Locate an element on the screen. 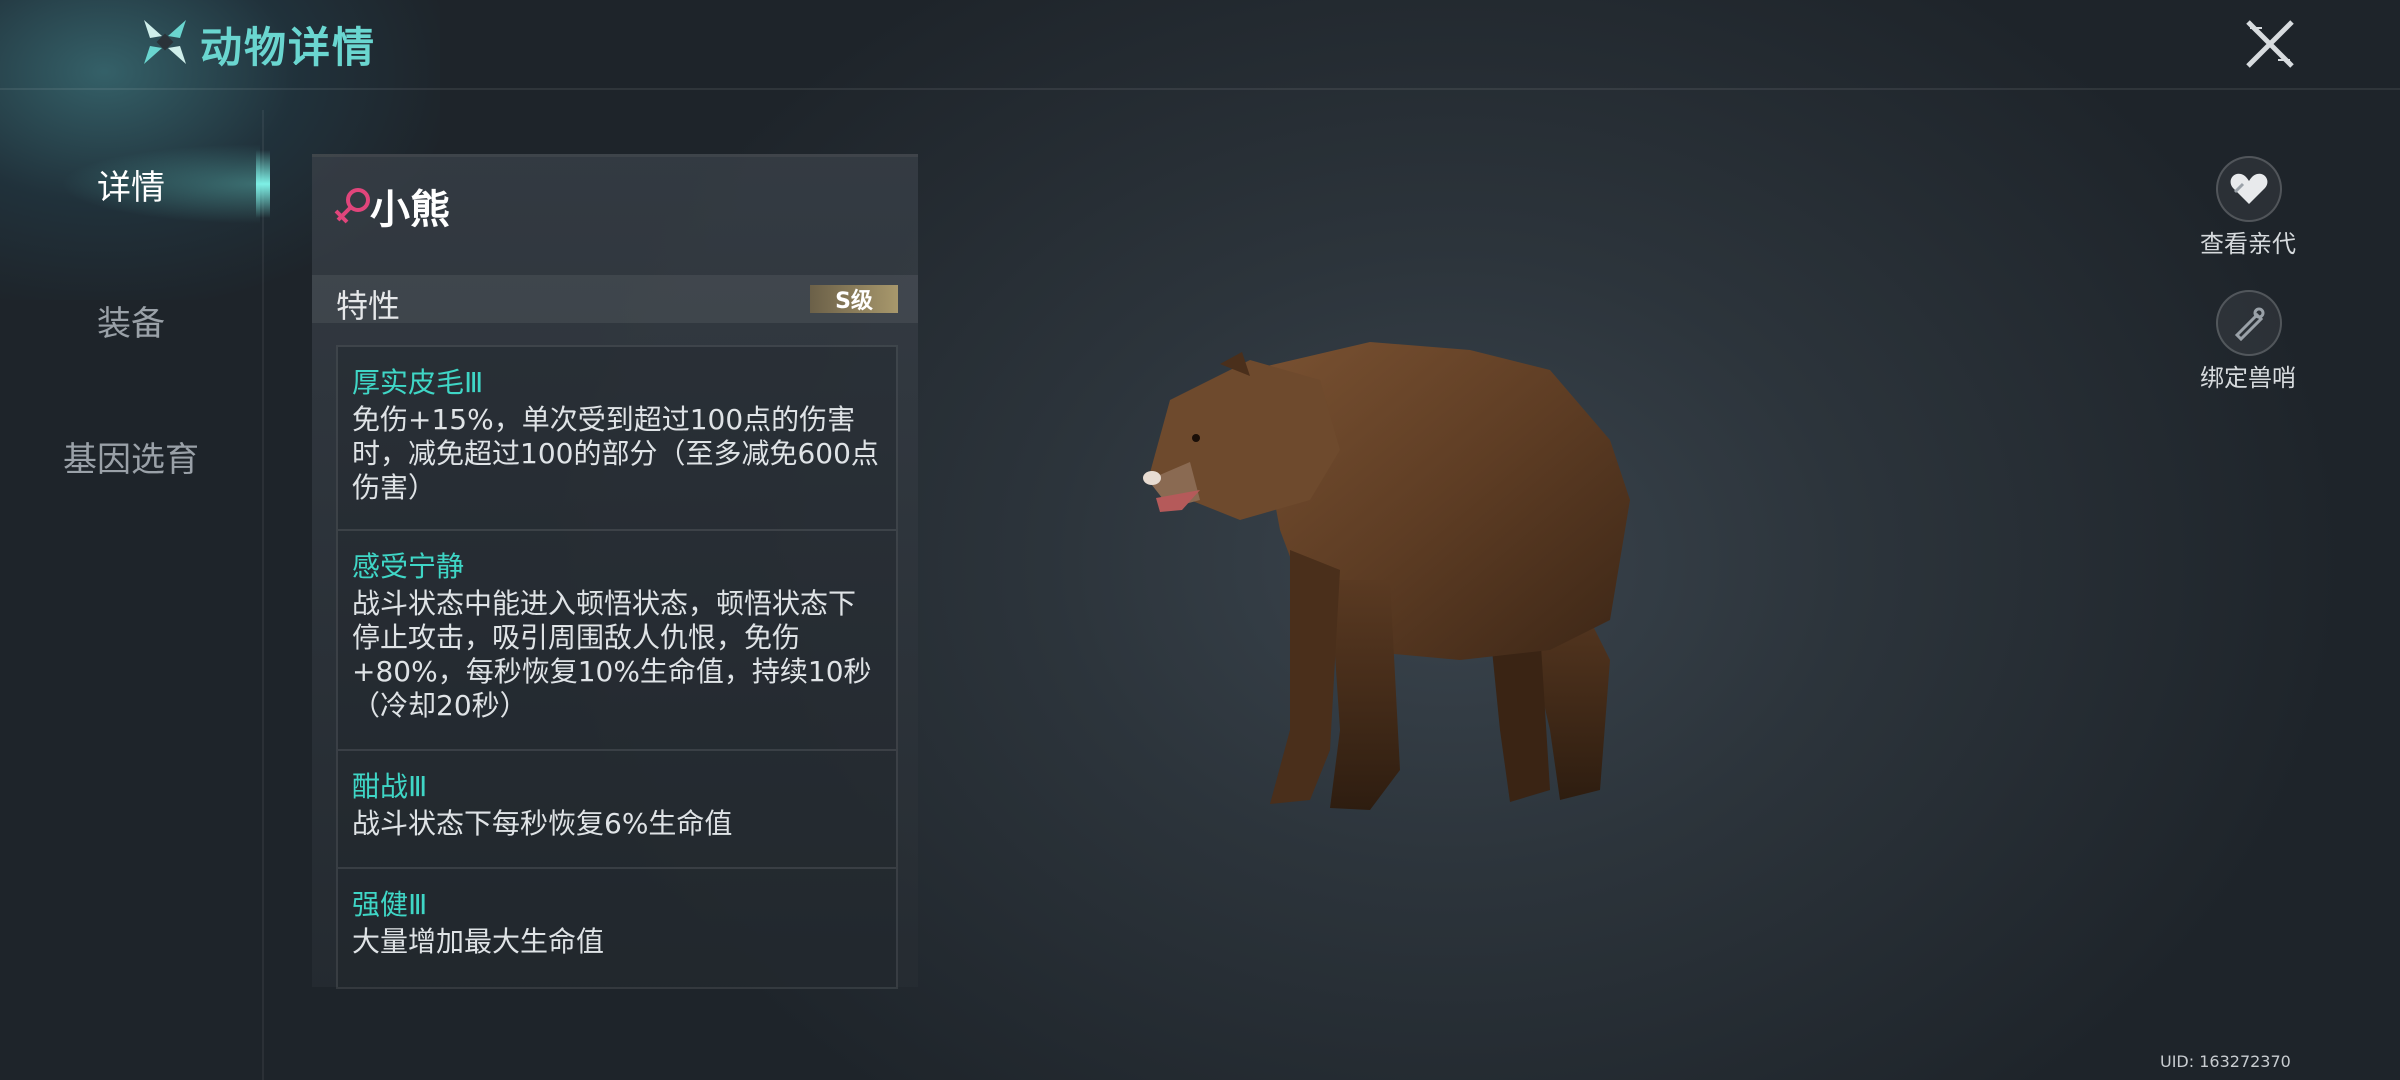 Image resolution: width=2400 pixels, height=1080 pixels. nav-active-indicator is located at coordinates (263, 184).